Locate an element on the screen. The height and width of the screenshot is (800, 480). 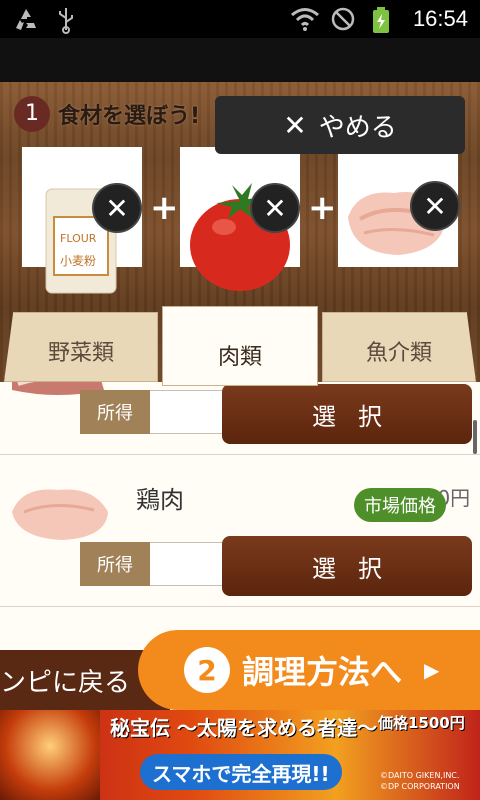
close-icon: ✕ is located at coordinates (295, 125).